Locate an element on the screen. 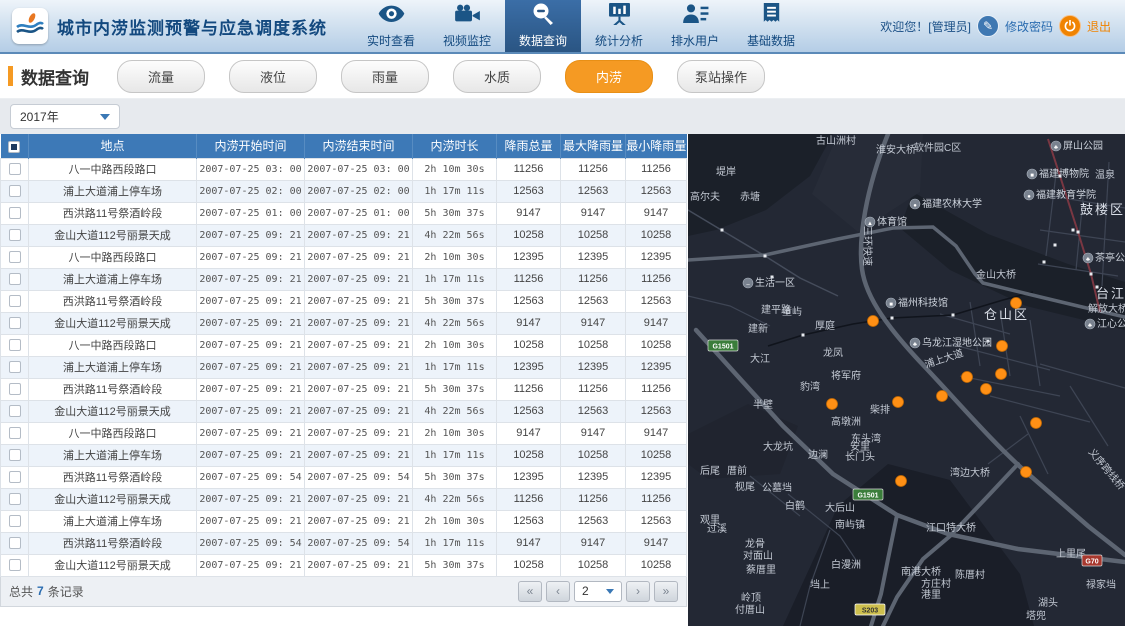 Image resolution: width=1125 pixels, height=639 pixels. year-select: 2017年 is located at coordinates (65, 116).